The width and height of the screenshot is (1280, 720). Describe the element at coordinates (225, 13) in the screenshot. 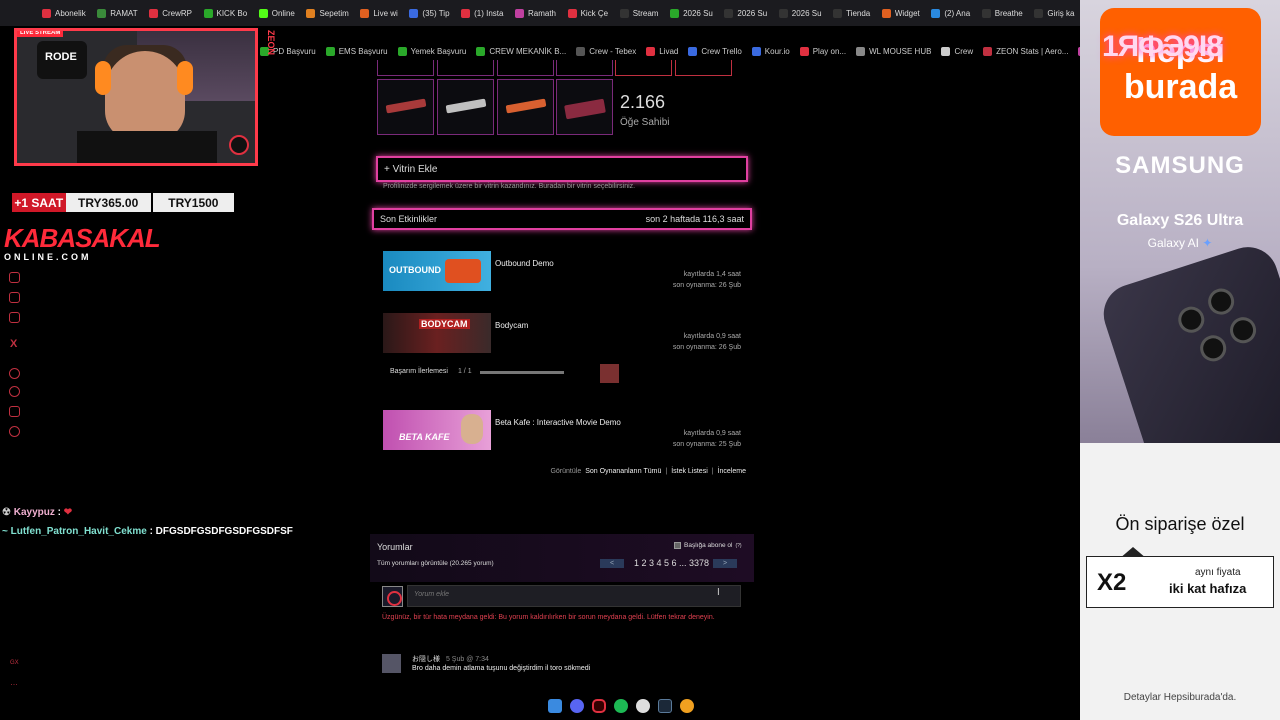

I see `browser-tab: KICK Bo` at that location.